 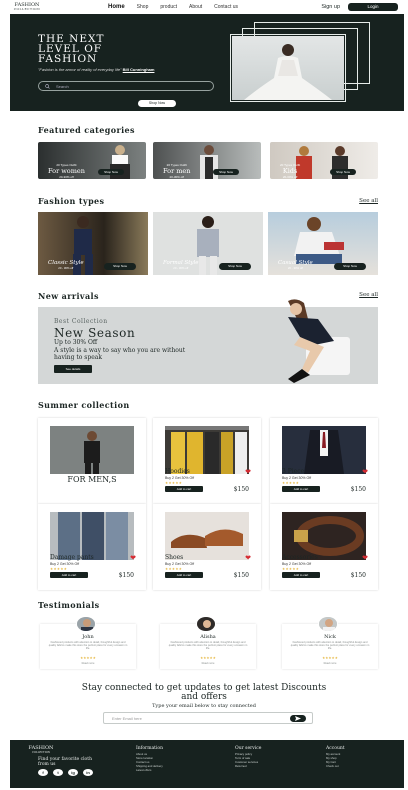 What do you see at coordinates (295, 265) in the screenshot?
I see `type-caption: Casual Style 20 - 30% off` at bounding box center [295, 265].